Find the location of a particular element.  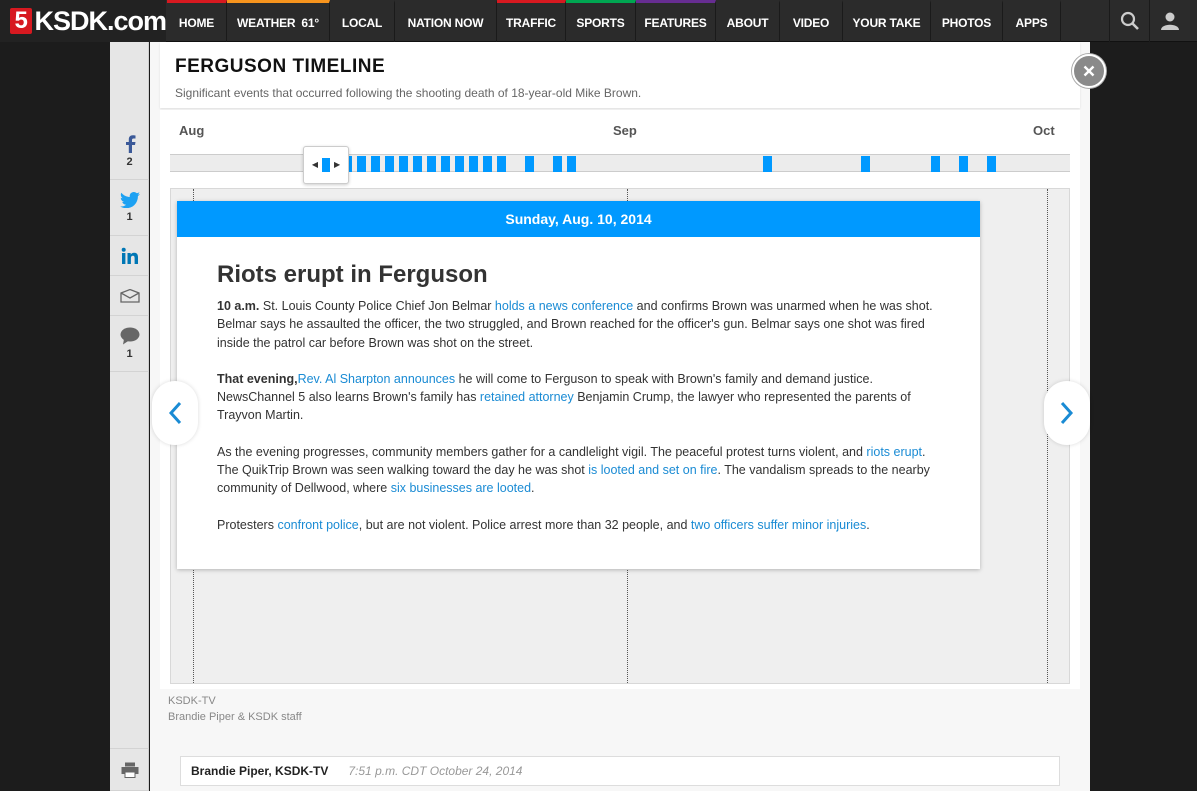

share-sidebar: 2 1 1 is located at coordinates (129, 416).